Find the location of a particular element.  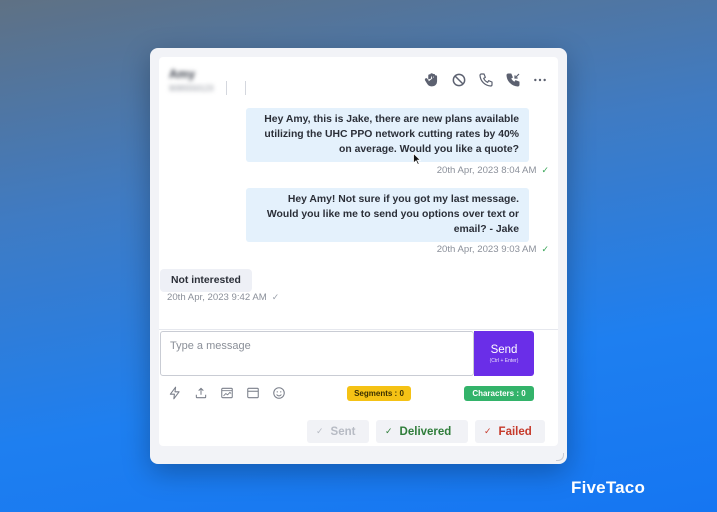

image-icon is located at coordinates (227, 393).